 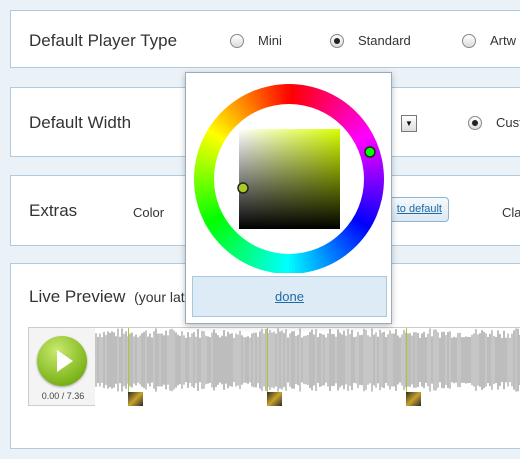 What do you see at coordinates (489, 40) in the screenshot?
I see `player-type-artwork-option: Artw` at bounding box center [489, 40].